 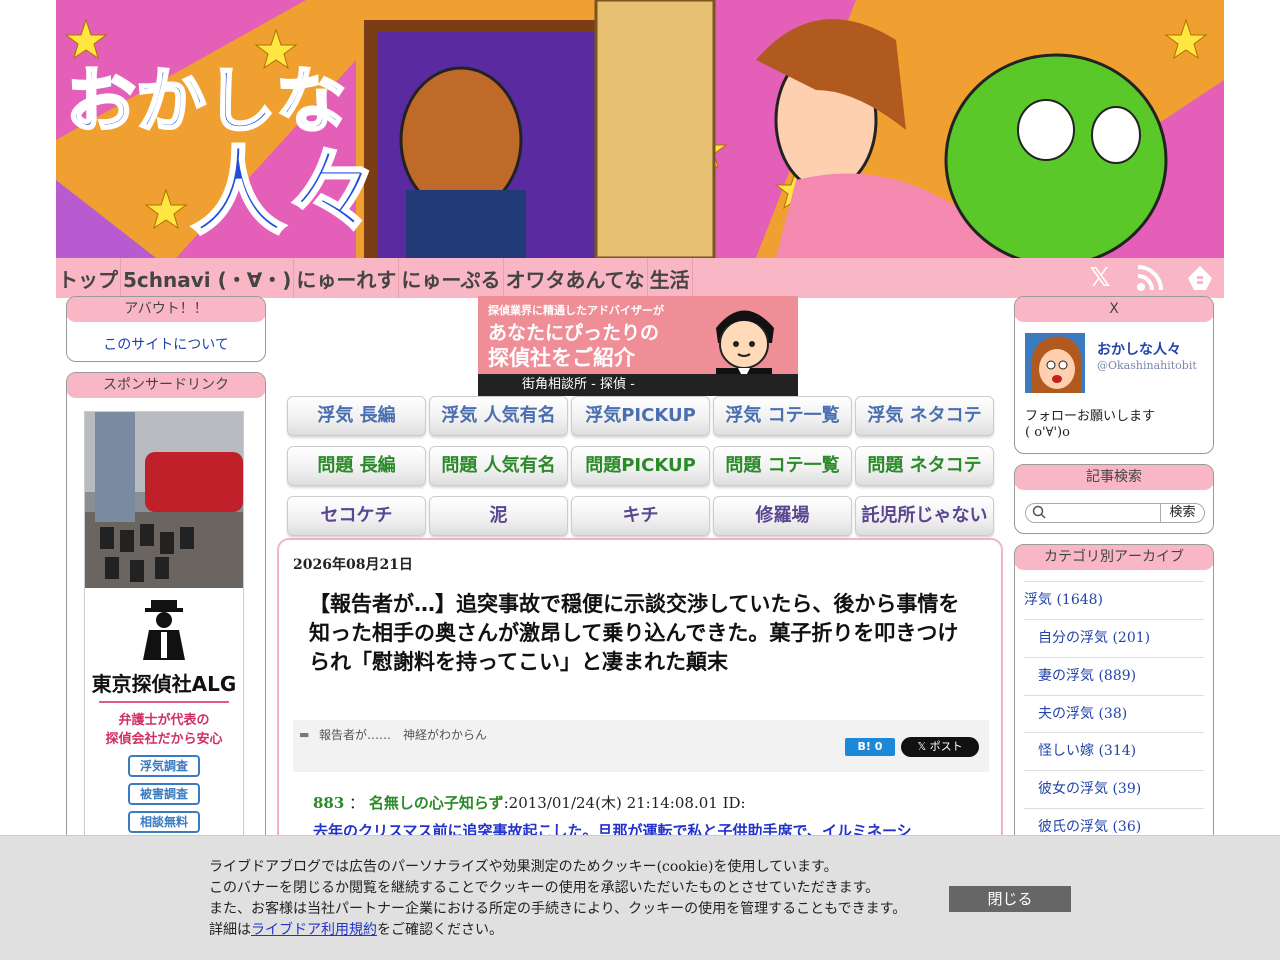 I want to click on article-meta-bar: ▬ 報告者が…… 神経がわからん B! 0 𝕏 ポスト, so click(x=641, y=746).